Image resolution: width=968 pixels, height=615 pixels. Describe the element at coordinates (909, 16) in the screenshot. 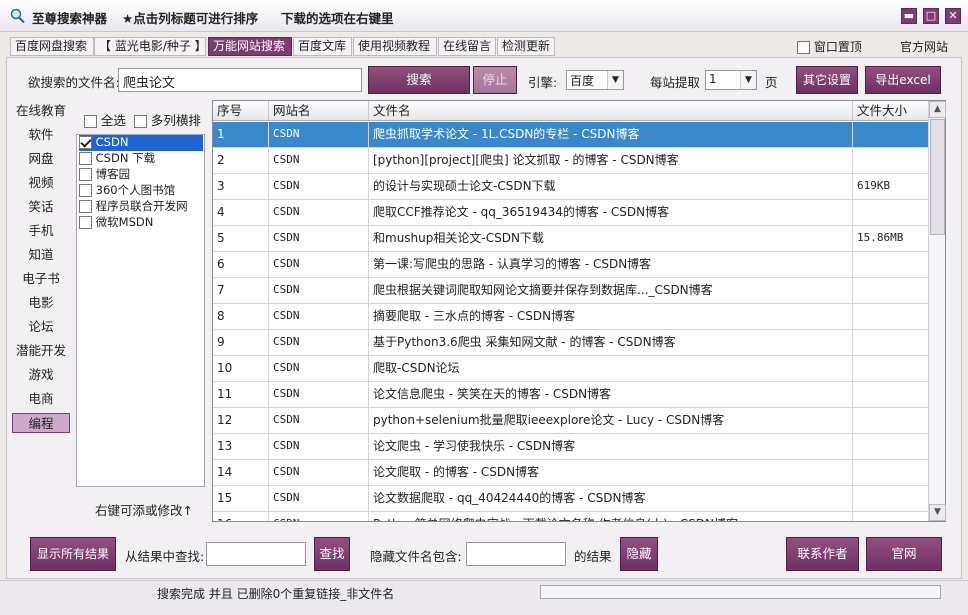

I see `minimize-button: ▬` at that location.